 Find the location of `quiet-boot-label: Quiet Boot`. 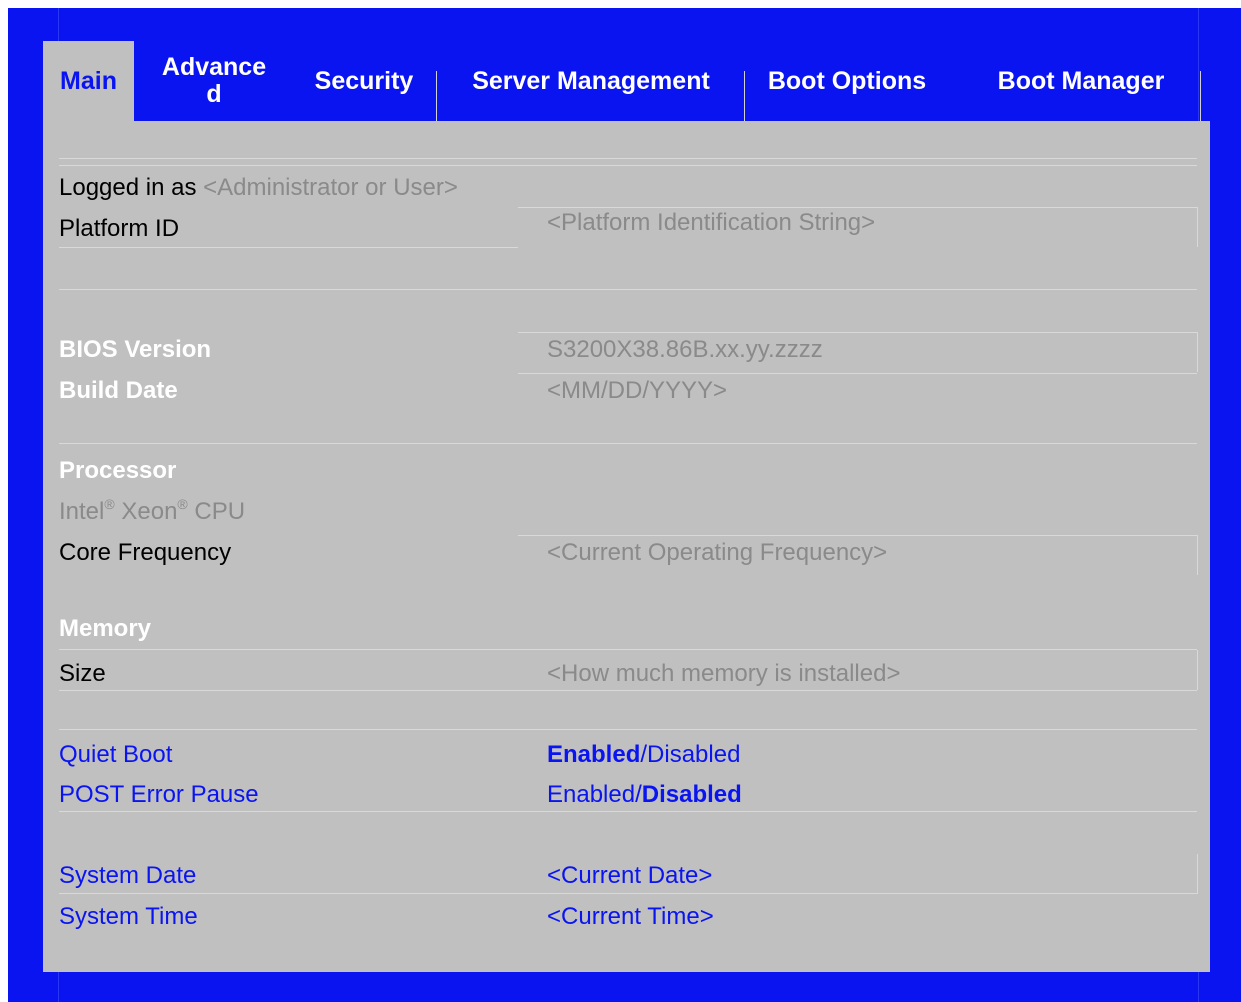

quiet-boot-label: Quiet Boot is located at coordinates (115, 755).